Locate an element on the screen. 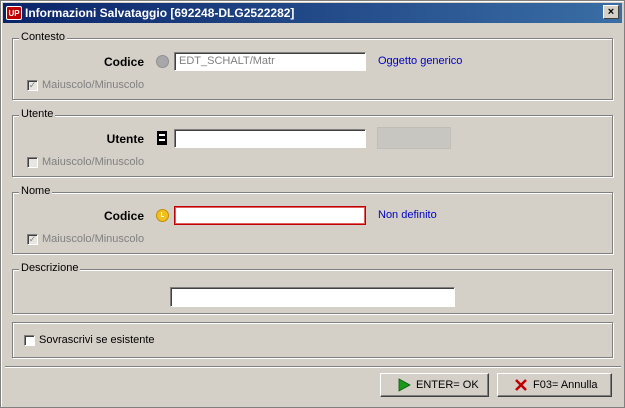 The width and height of the screenshot is (625, 408). contesto-case-checkbox: ✓ is located at coordinates (32, 85).